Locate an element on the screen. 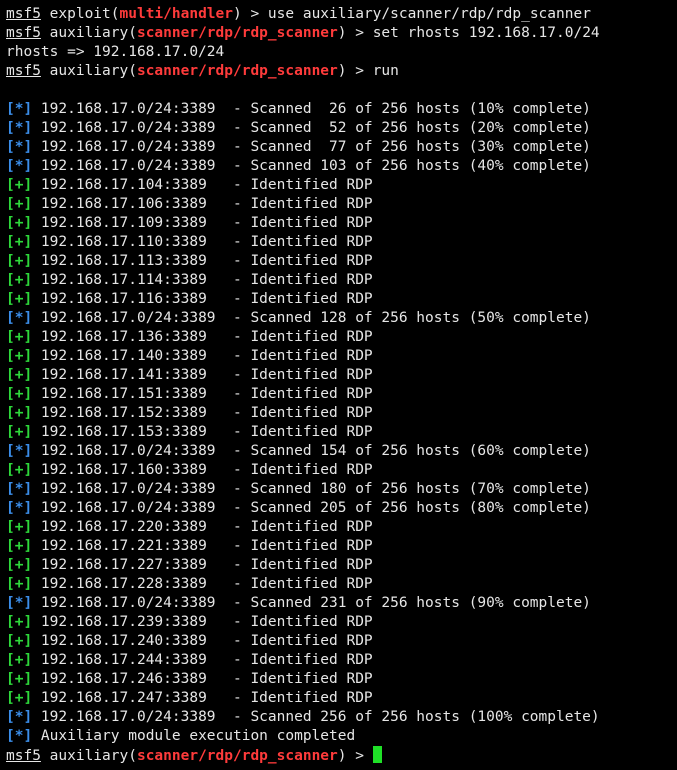 The width and height of the screenshot is (677, 770). result-line: [+] 192.168.17.153:3389 - Identified RDP is located at coordinates (341, 432).